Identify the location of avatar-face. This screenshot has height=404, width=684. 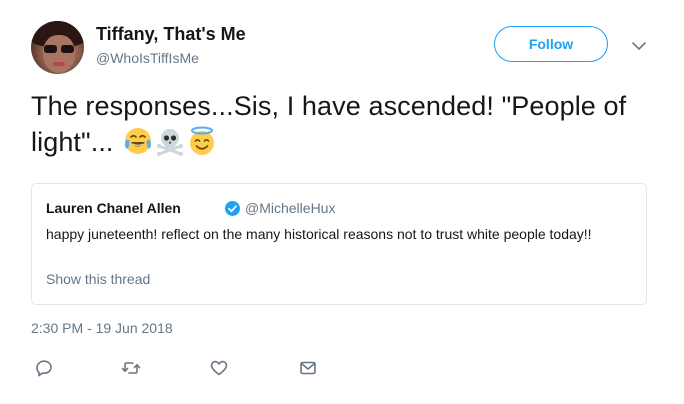
(59, 54).